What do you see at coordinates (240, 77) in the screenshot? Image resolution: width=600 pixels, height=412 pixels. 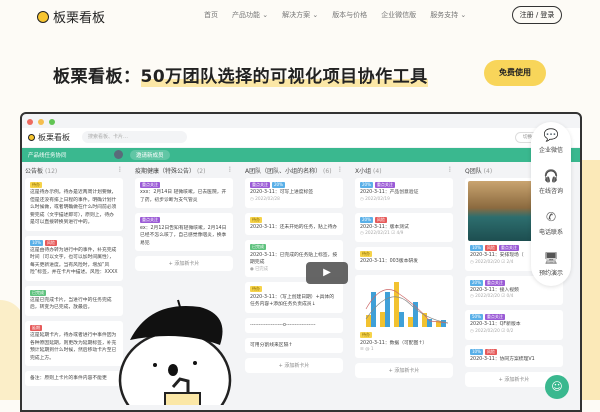 I see `hero-title: 板栗看板：50万团队选择的可视化项目协作工具` at bounding box center [240, 77].